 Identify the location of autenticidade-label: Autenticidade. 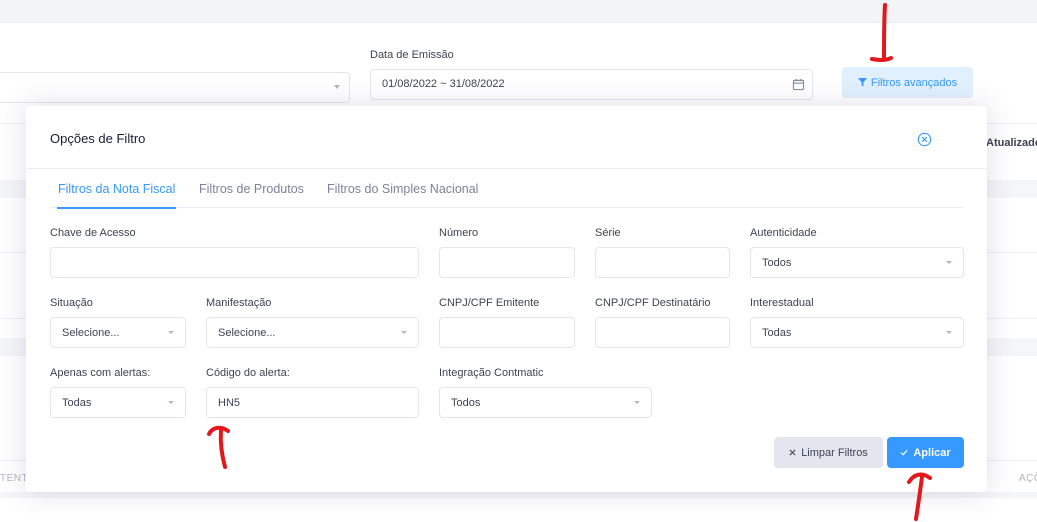
(783, 233).